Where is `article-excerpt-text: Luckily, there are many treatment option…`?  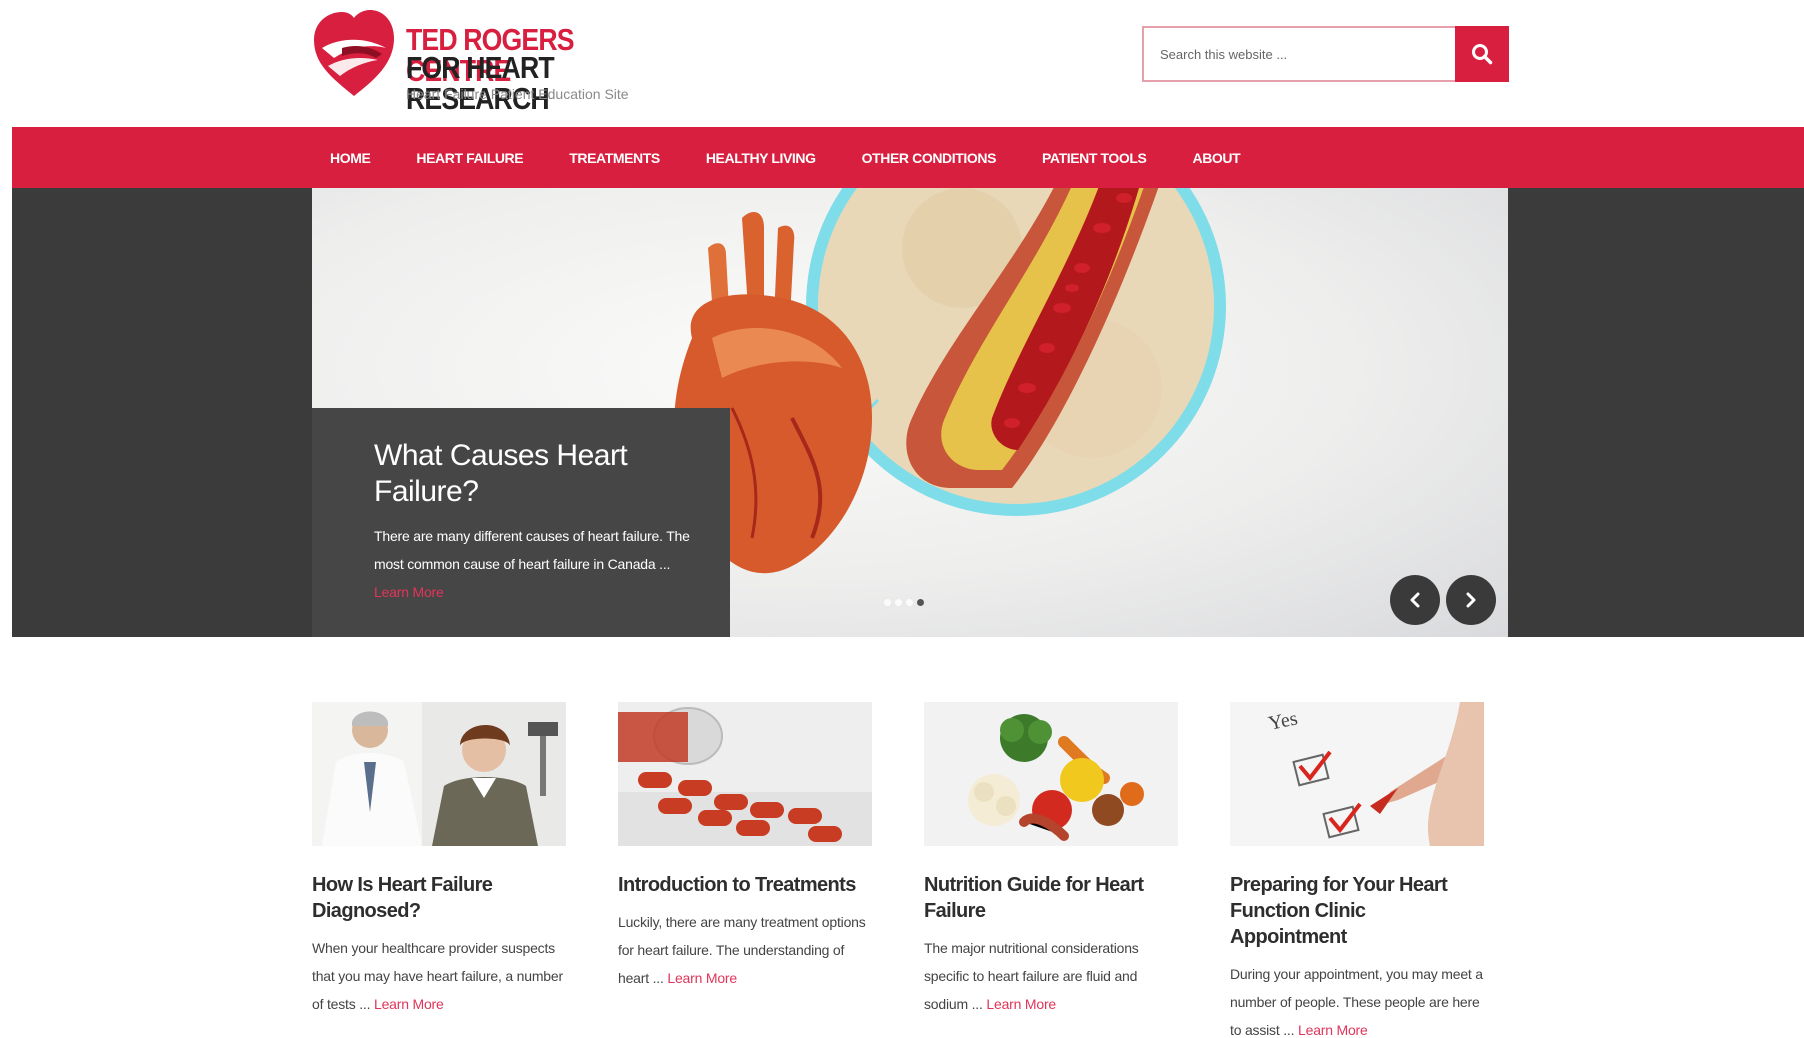 article-excerpt-text: Luckily, there are many treatment option… is located at coordinates (742, 950).